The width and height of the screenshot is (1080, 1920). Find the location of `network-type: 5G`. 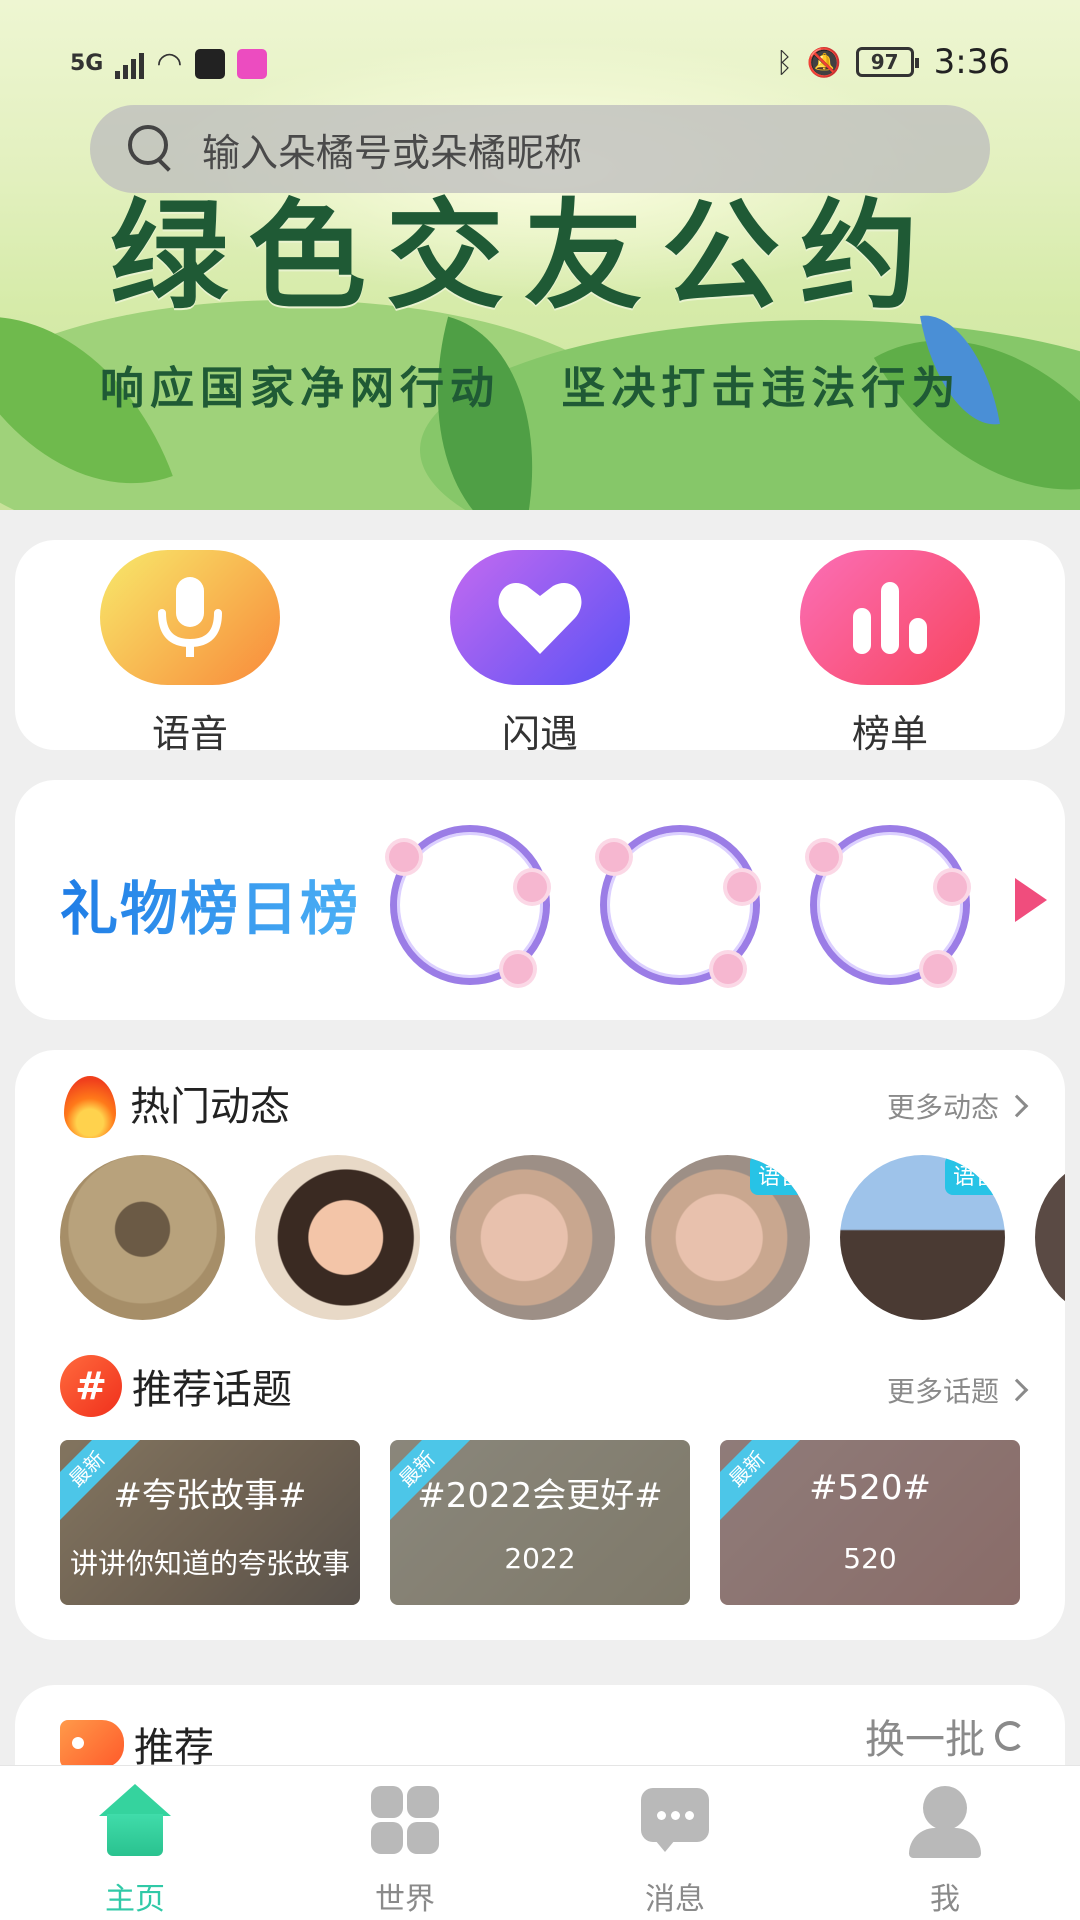

network-type: 5G is located at coordinates (87, 63).